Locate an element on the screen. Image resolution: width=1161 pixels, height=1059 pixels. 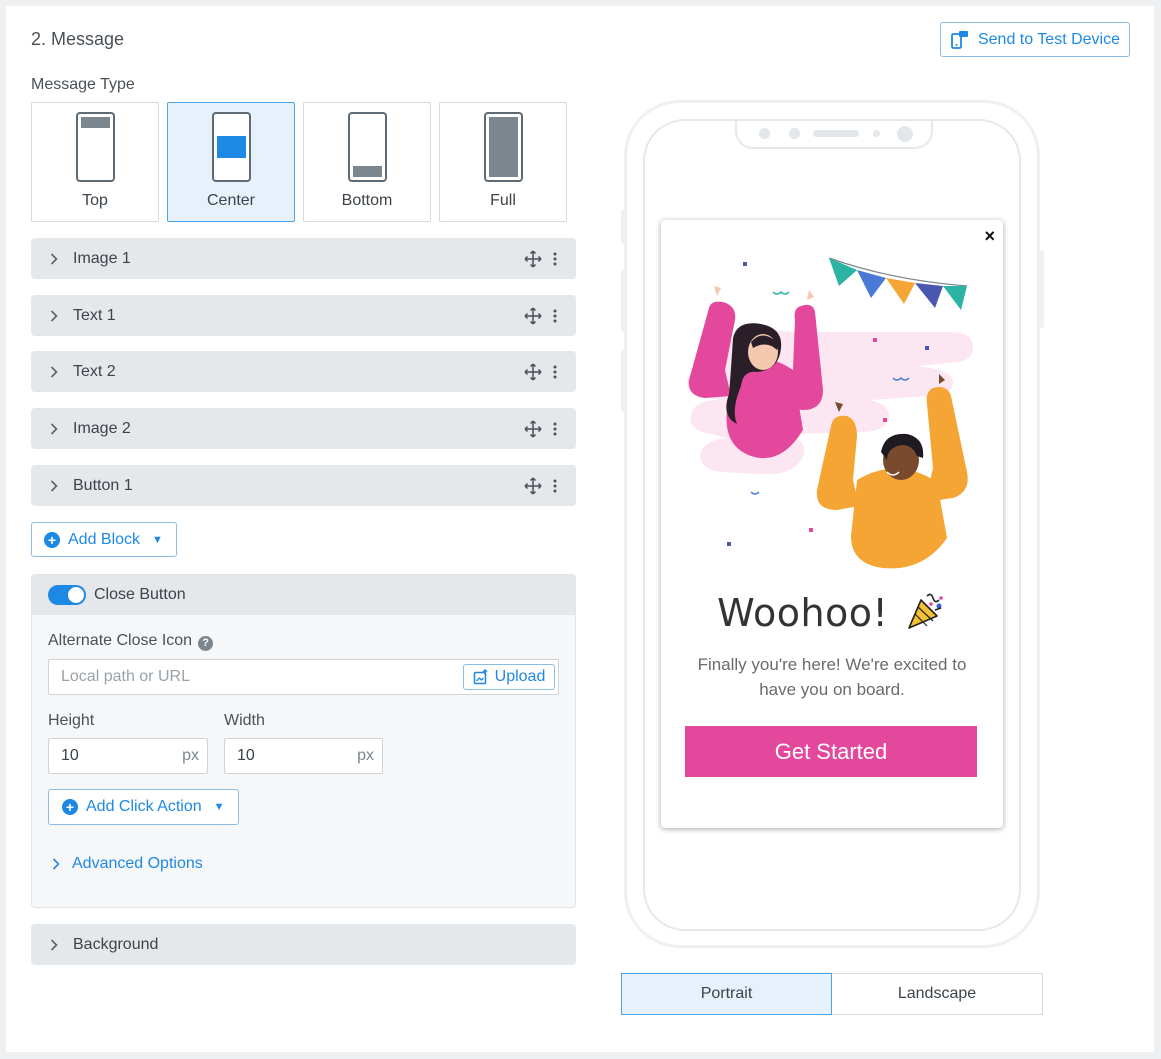
preview-title: Woohoo! is located at coordinates (832, 612).